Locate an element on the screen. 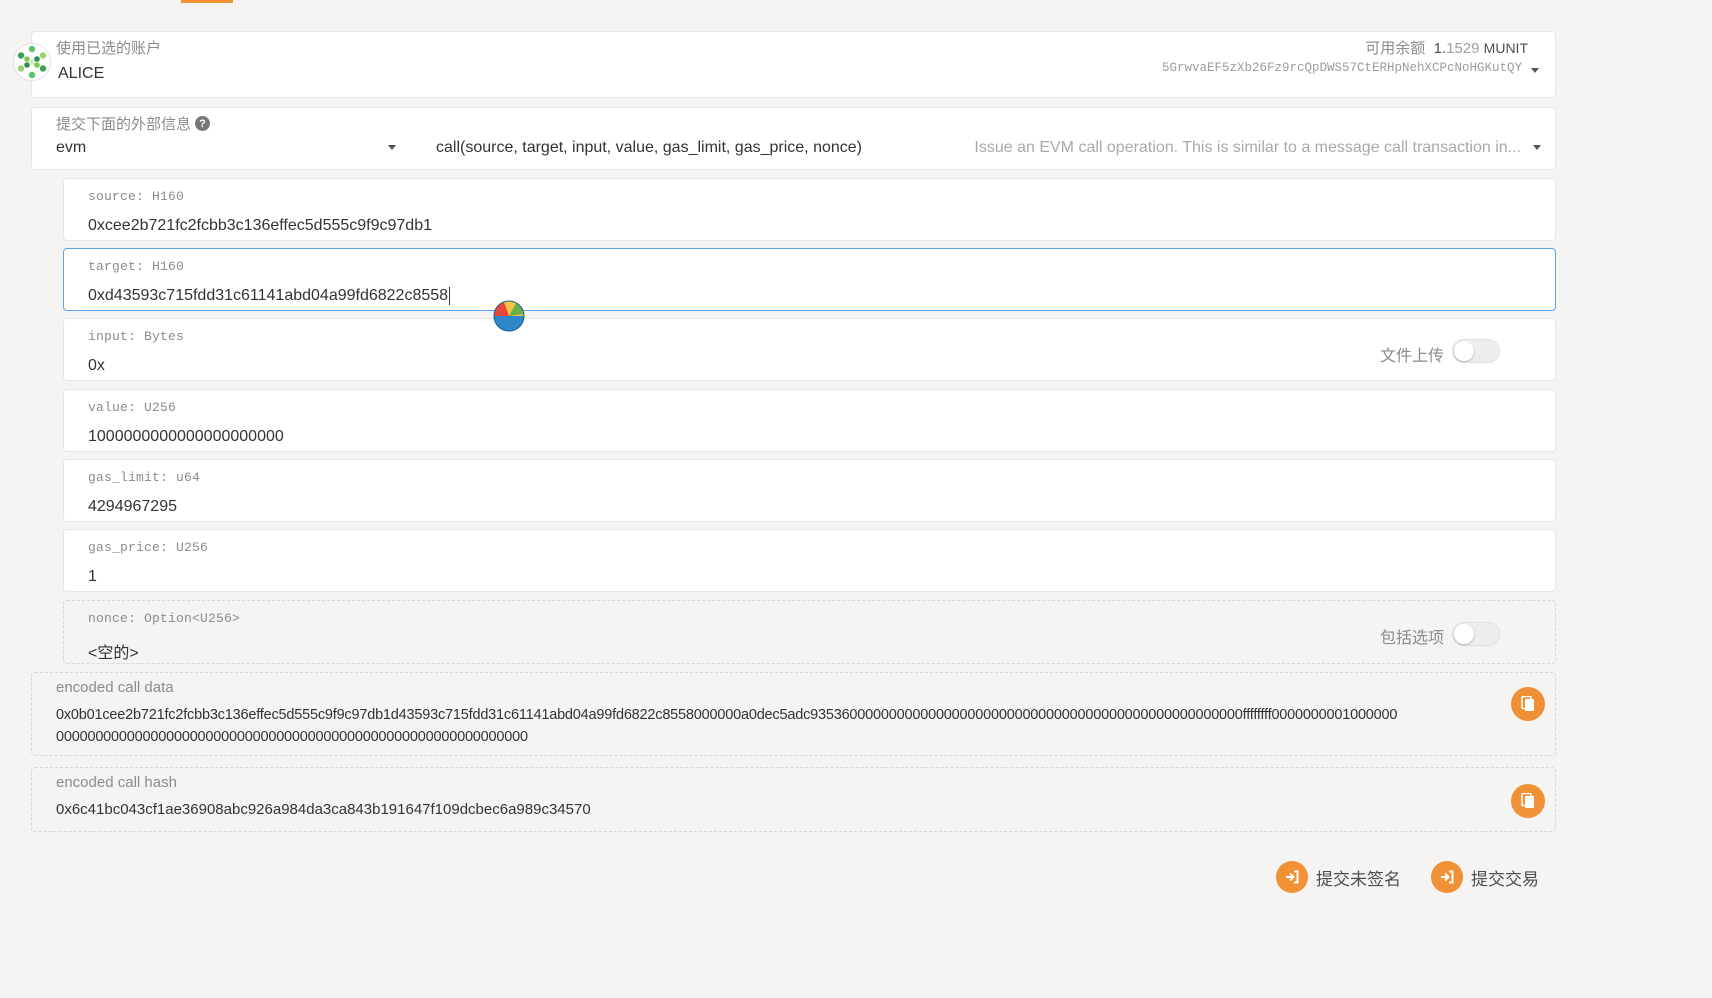 This screenshot has height=998, width=1712. account-name: ALICE is located at coordinates (81, 73).